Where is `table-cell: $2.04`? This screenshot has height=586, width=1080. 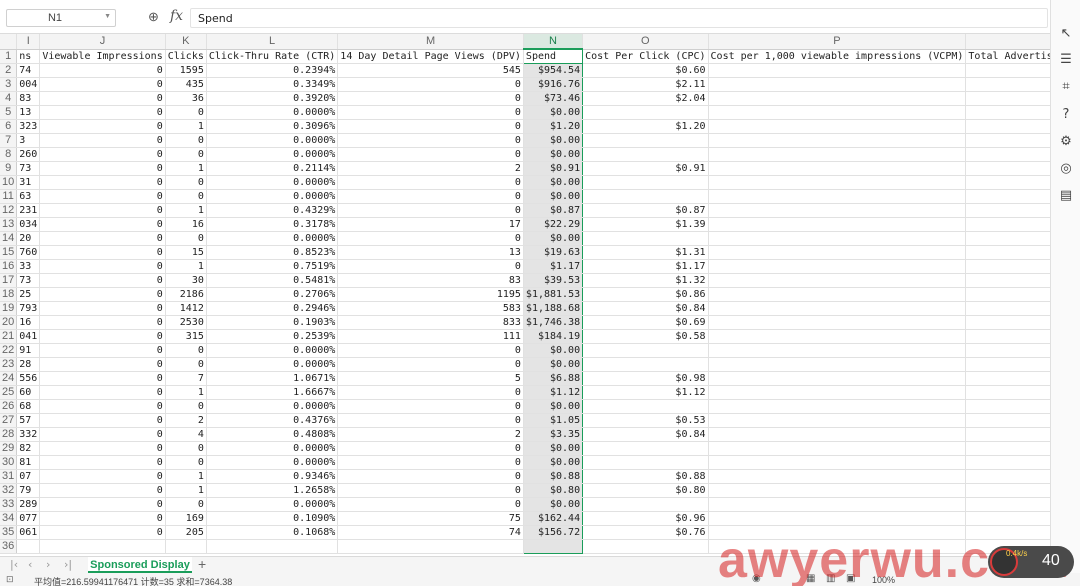
table-cell: $2.04 is located at coordinates (645, 98).